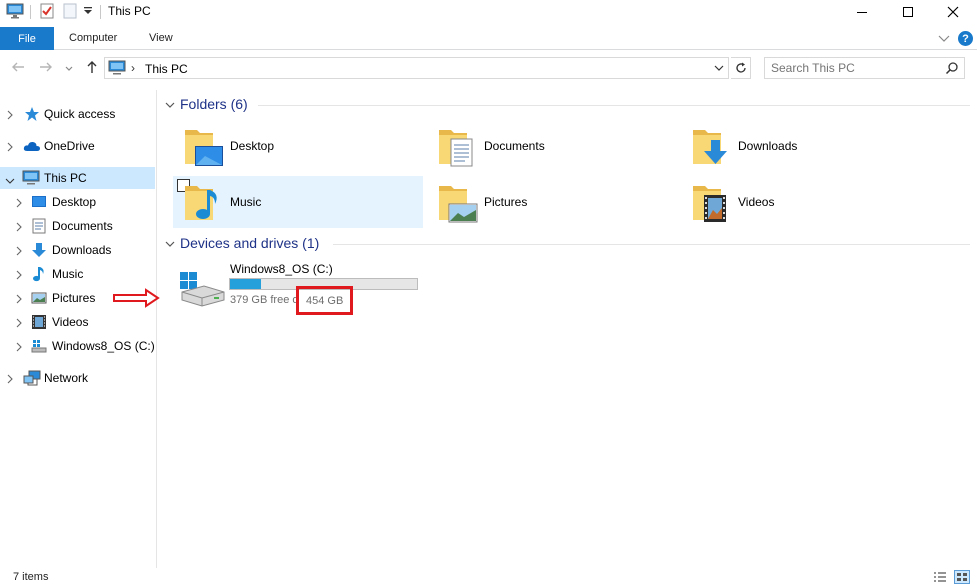 This screenshot has width=977, height=587. What do you see at coordinates (15, 12) in the screenshot?
I see `this-pc-icon` at bounding box center [15, 12].